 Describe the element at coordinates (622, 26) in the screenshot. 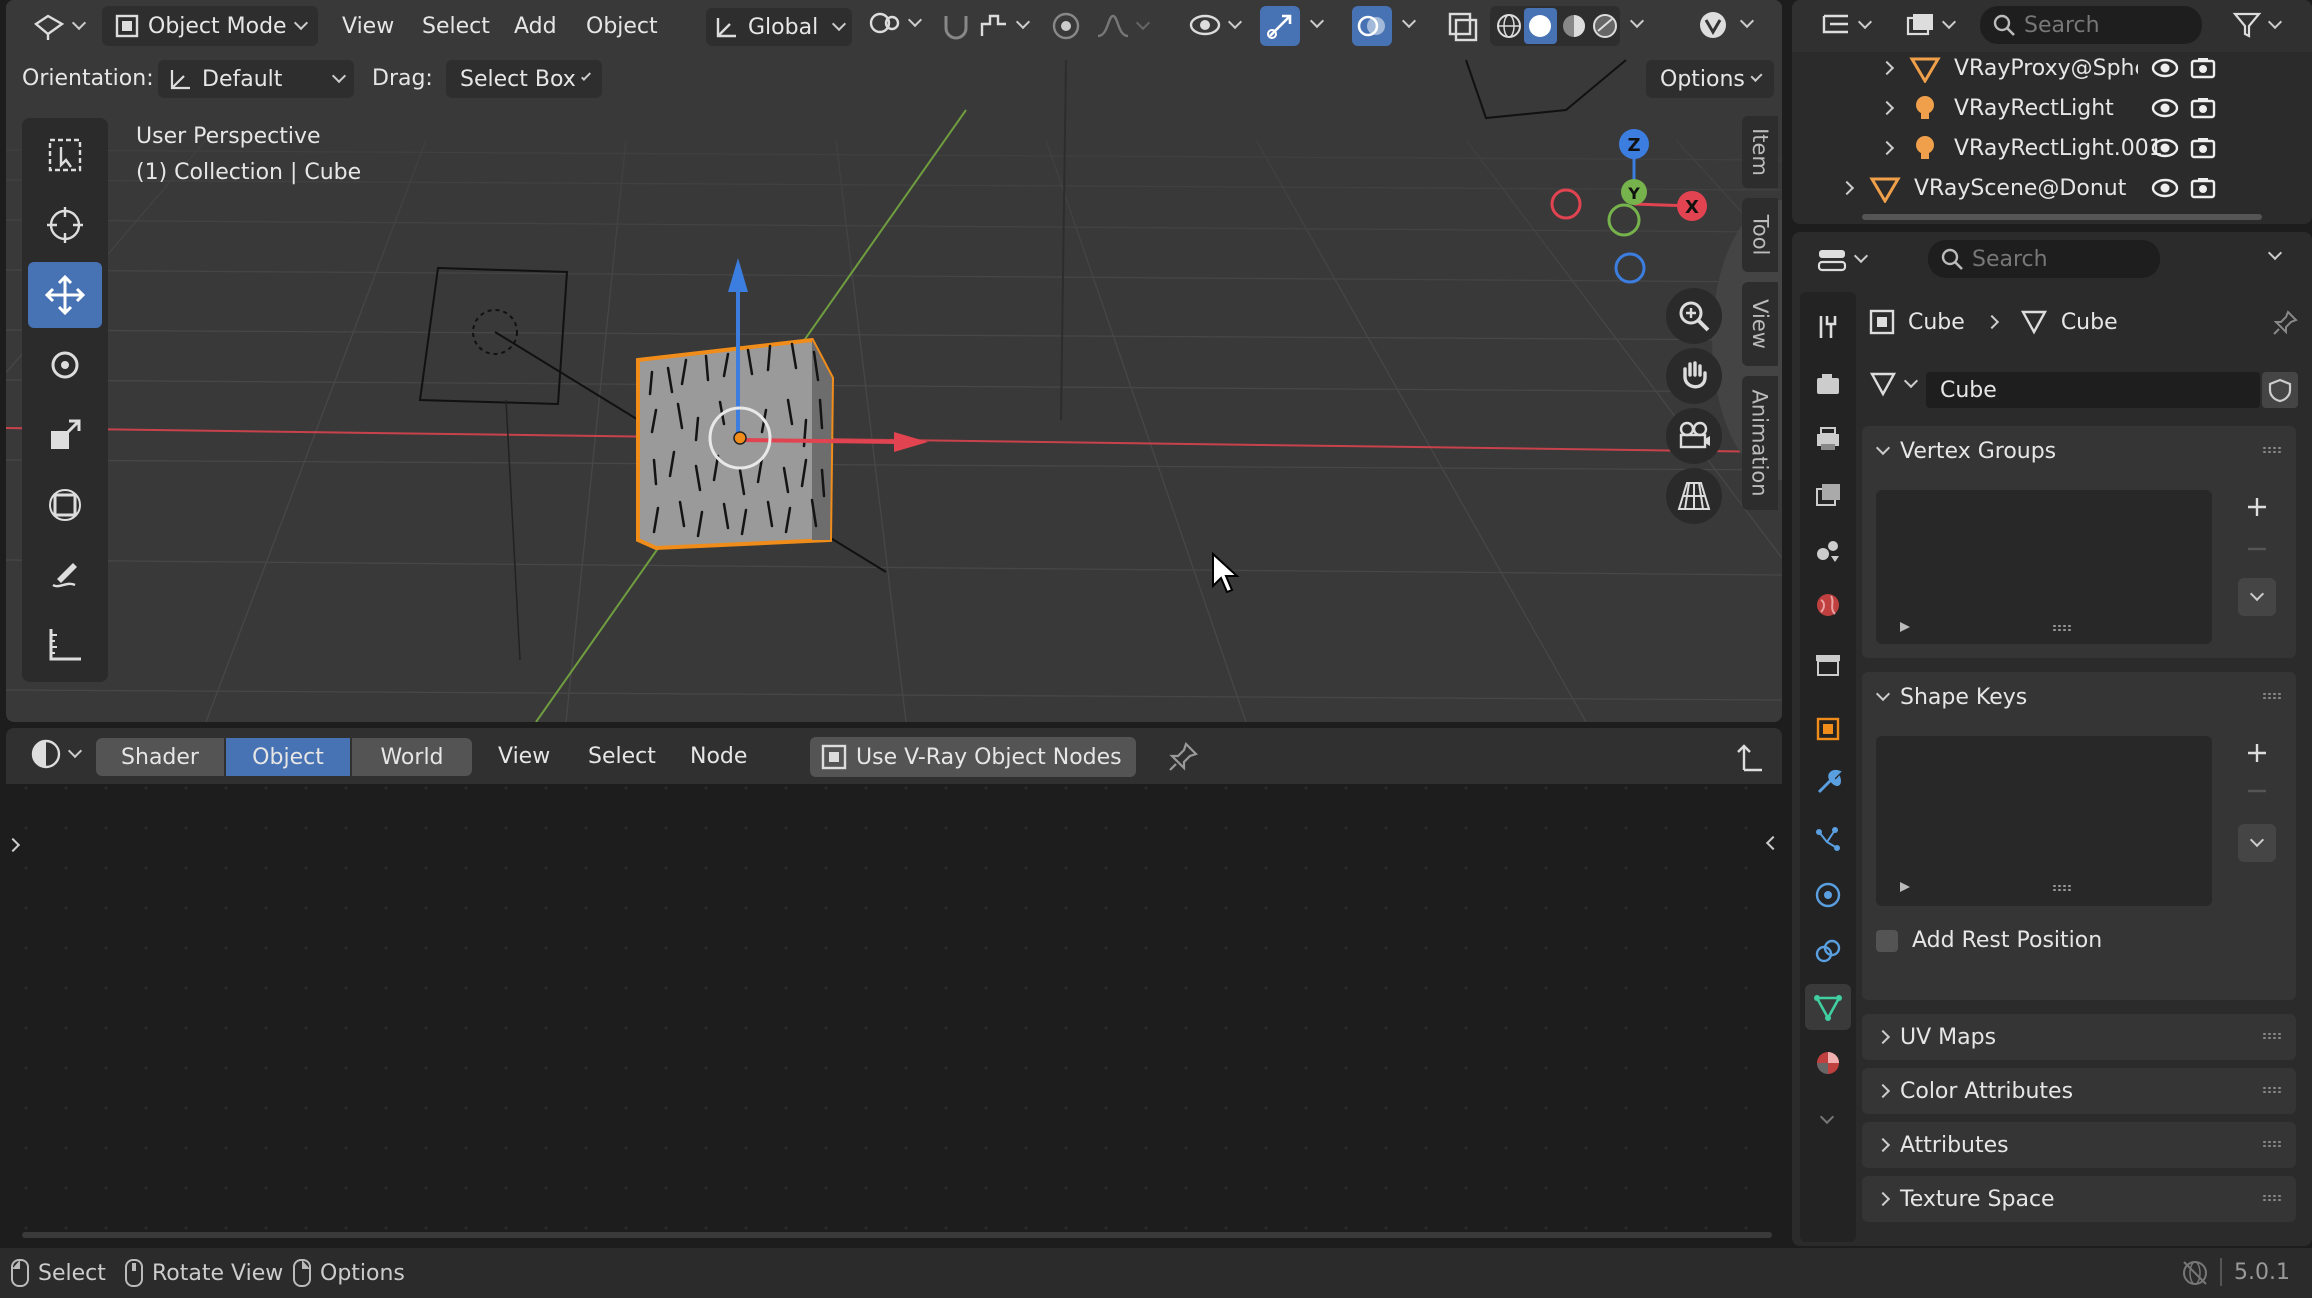

I see `menu-object: Object` at that location.